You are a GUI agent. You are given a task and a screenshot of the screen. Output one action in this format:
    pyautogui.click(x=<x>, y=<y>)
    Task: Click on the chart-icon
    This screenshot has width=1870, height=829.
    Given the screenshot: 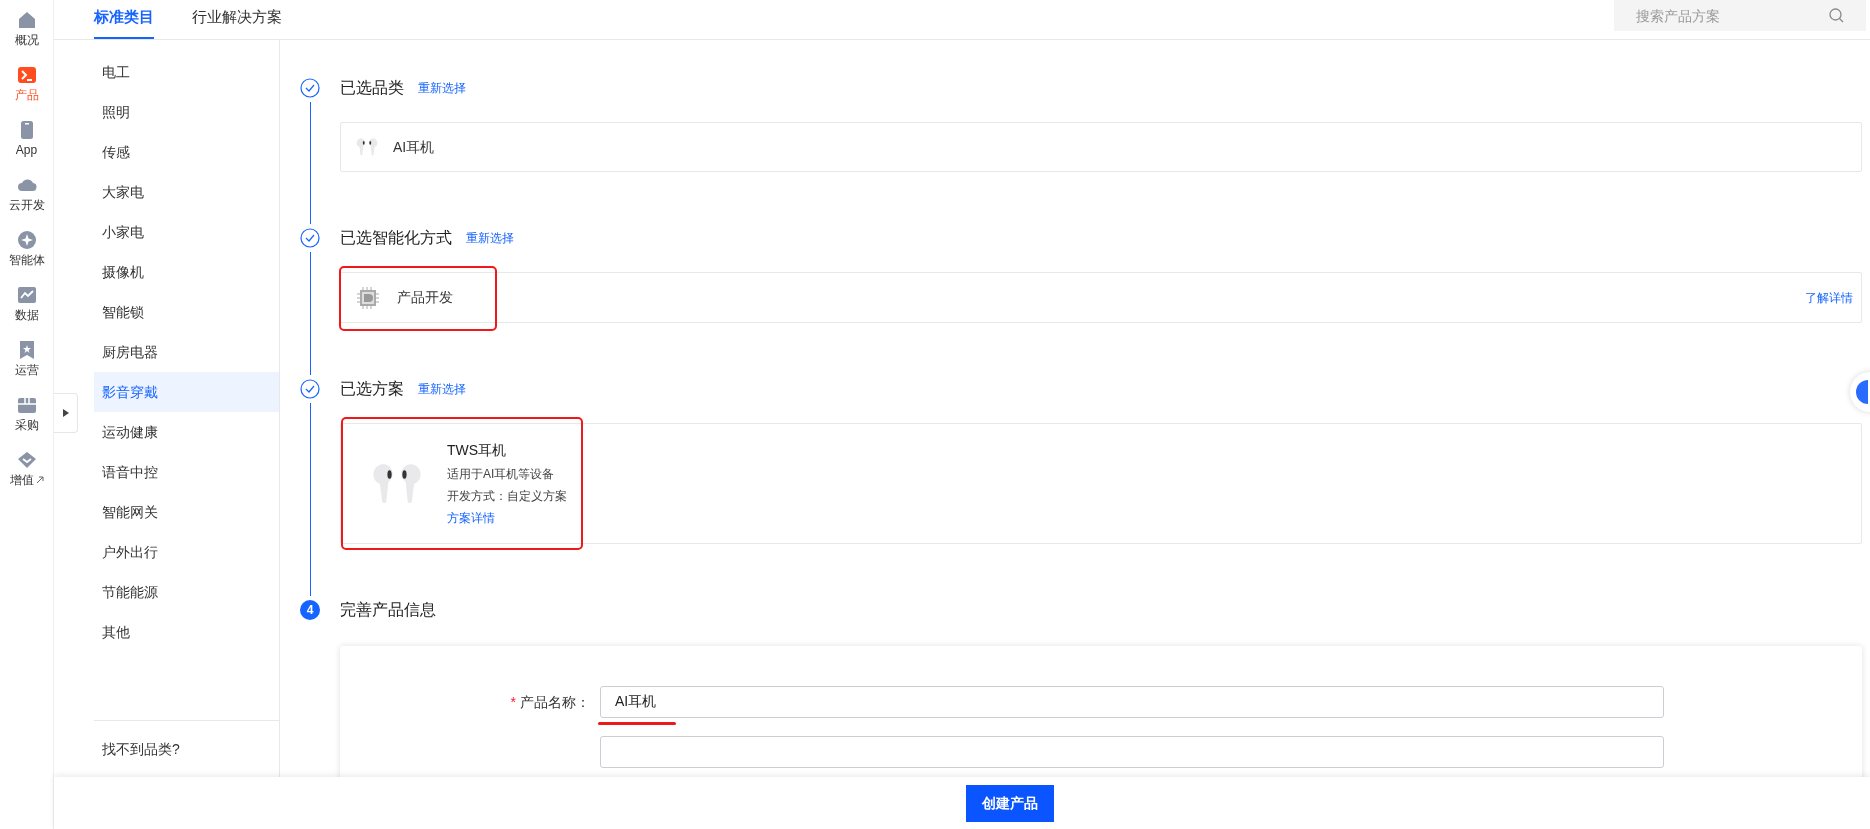 What is the action you would take?
    pyautogui.click(x=26, y=295)
    